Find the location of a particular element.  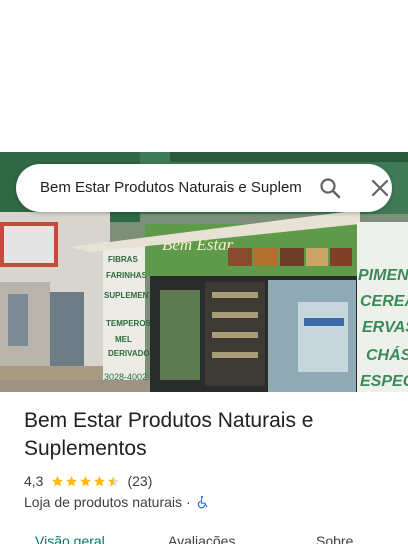

tab-reviews: Avaliações is located at coordinates (201, 538).